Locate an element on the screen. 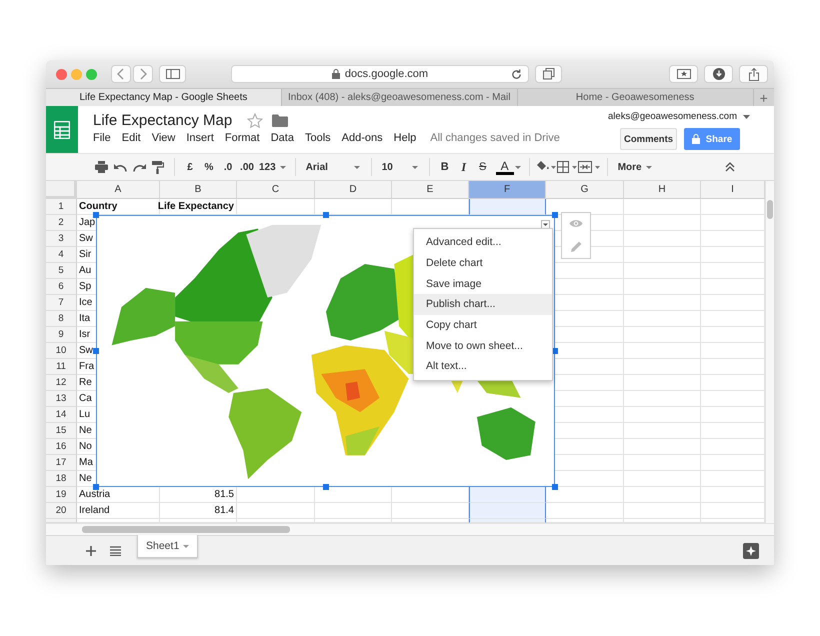  menu-item: Data is located at coordinates (282, 138).